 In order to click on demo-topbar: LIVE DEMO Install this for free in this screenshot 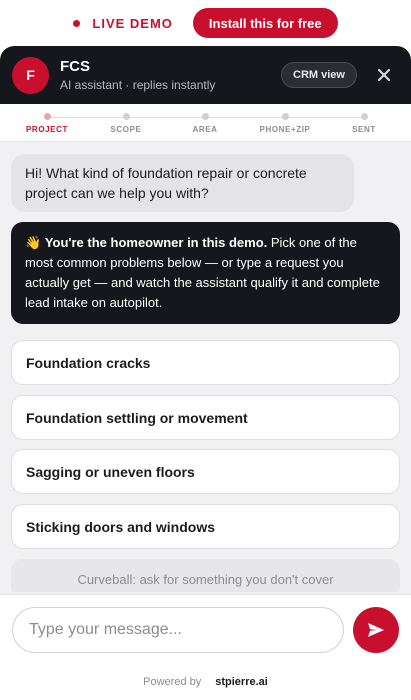, I will do `click(205, 23)`.